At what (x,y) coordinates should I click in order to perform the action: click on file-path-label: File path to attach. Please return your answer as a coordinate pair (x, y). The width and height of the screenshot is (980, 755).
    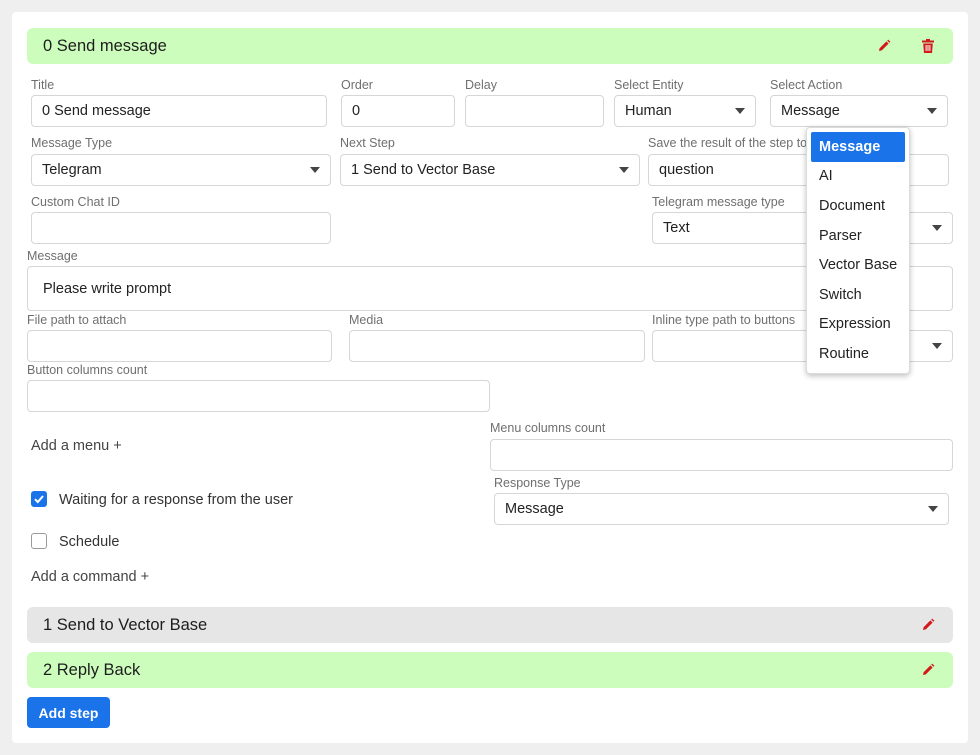
    Looking at the image, I should click on (77, 320).